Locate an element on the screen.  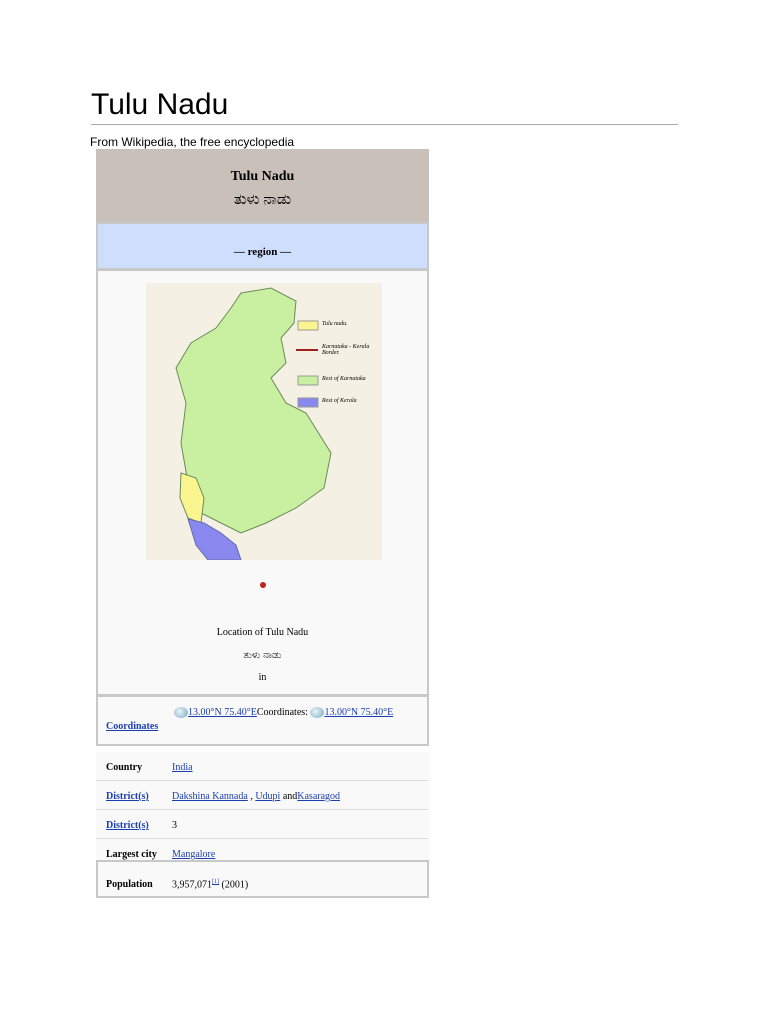
largest-city-link: Mangalore is located at coordinates (193, 854).